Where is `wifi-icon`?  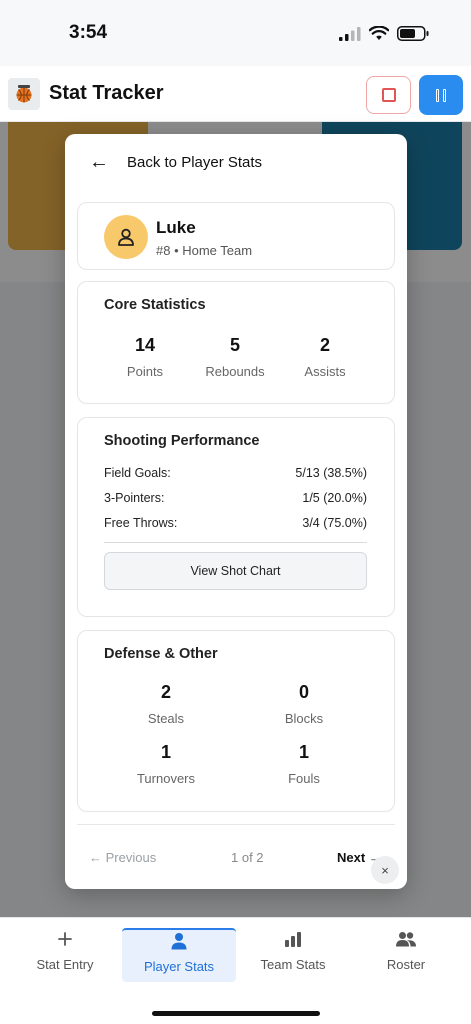 wifi-icon is located at coordinates (379, 33).